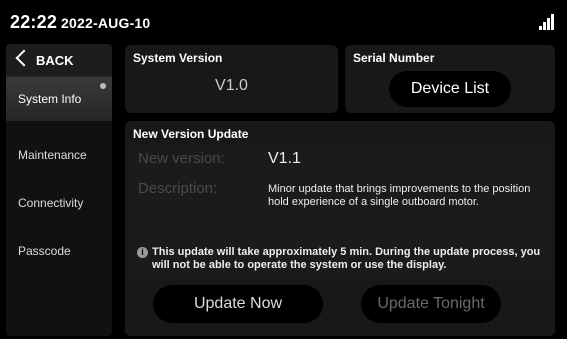 This screenshot has height=339, width=567. I want to click on sidebar-item-connectivity: Connectivity, so click(59, 203).